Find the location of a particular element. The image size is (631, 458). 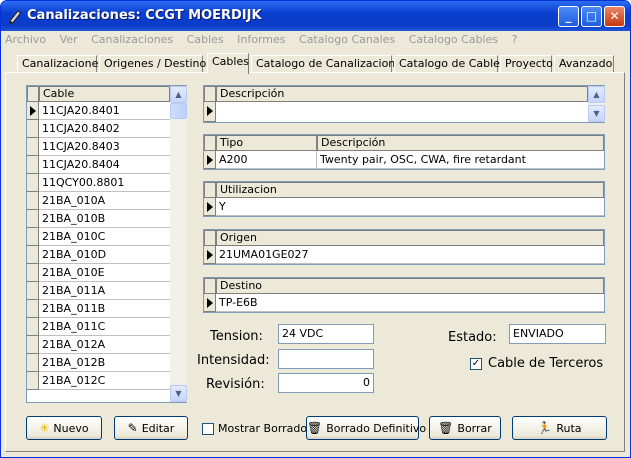

destino-grid: Destino TP-E6B is located at coordinates (404, 295).